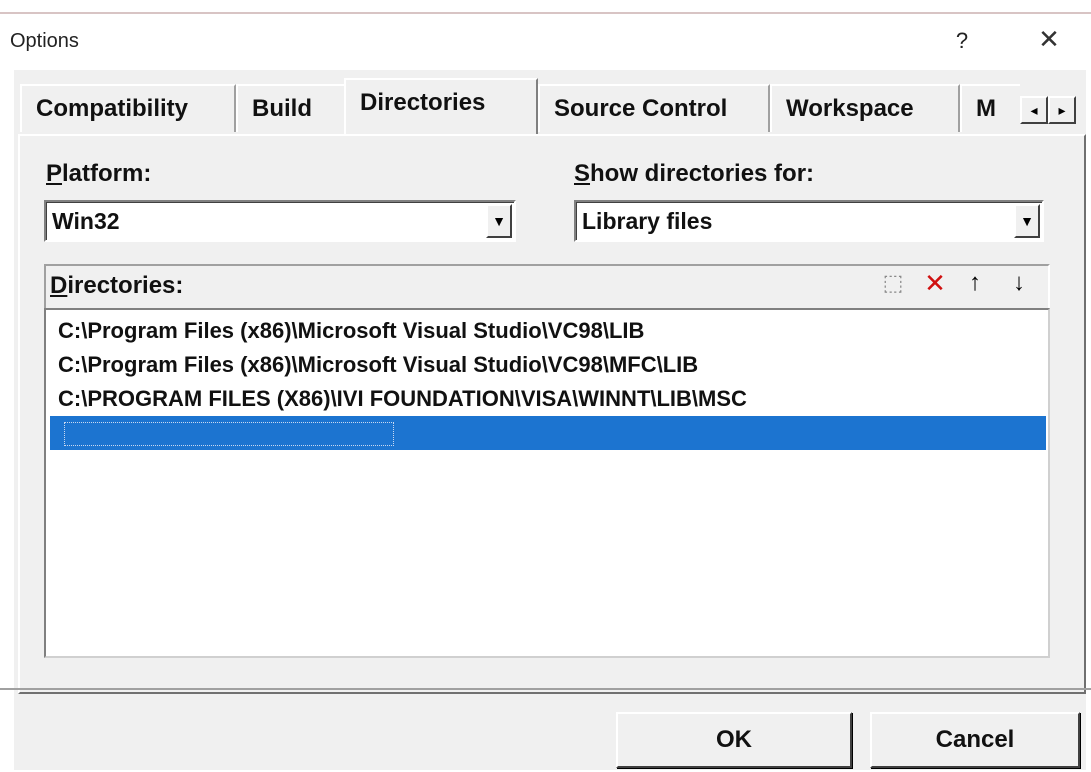  I want to click on move-up-icon: ↑, so click(975, 283).